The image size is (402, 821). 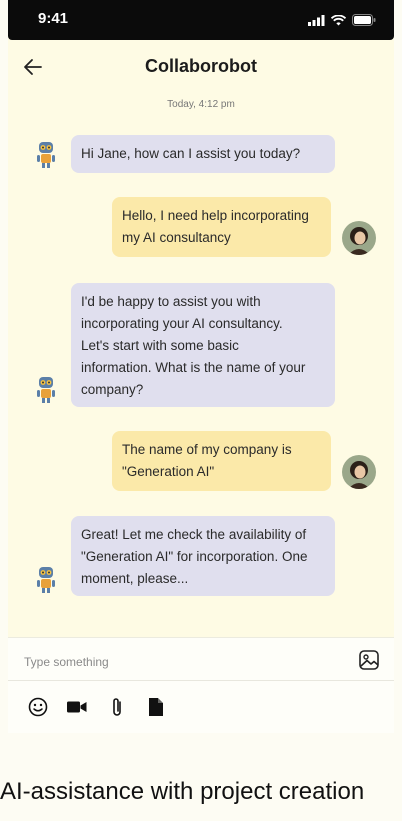 What do you see at coordinates (184, 662) in the screenshot?
I see `message-input` at bounding box center [184, 662].